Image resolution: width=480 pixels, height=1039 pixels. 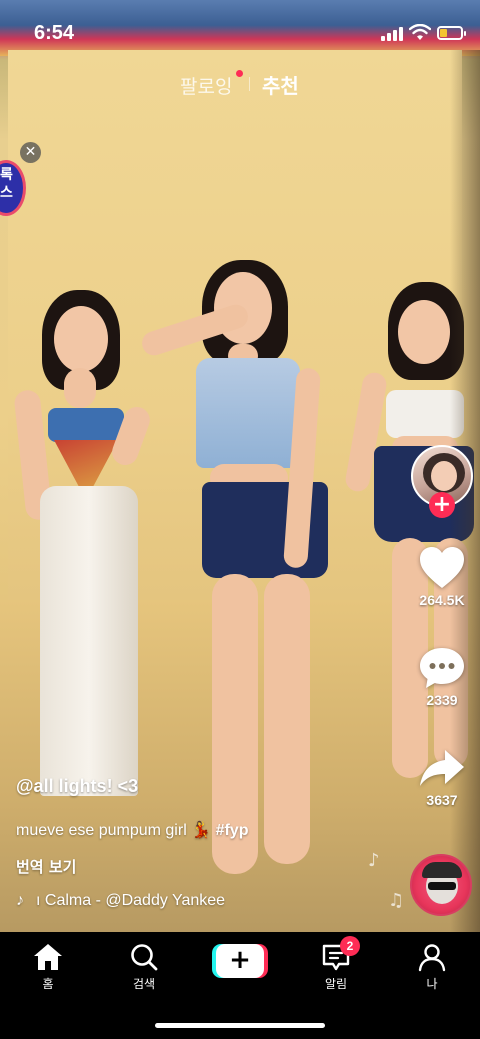 I want to click on comment-icon, so click(x=442, y=668).